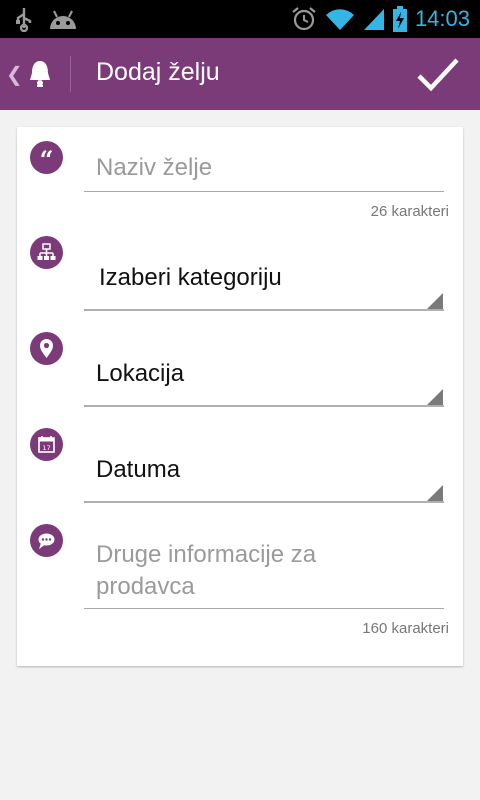 The image size is (480, 800). I want to click on category-dropdown: Izaberi kategoriju, so click(264, 283).